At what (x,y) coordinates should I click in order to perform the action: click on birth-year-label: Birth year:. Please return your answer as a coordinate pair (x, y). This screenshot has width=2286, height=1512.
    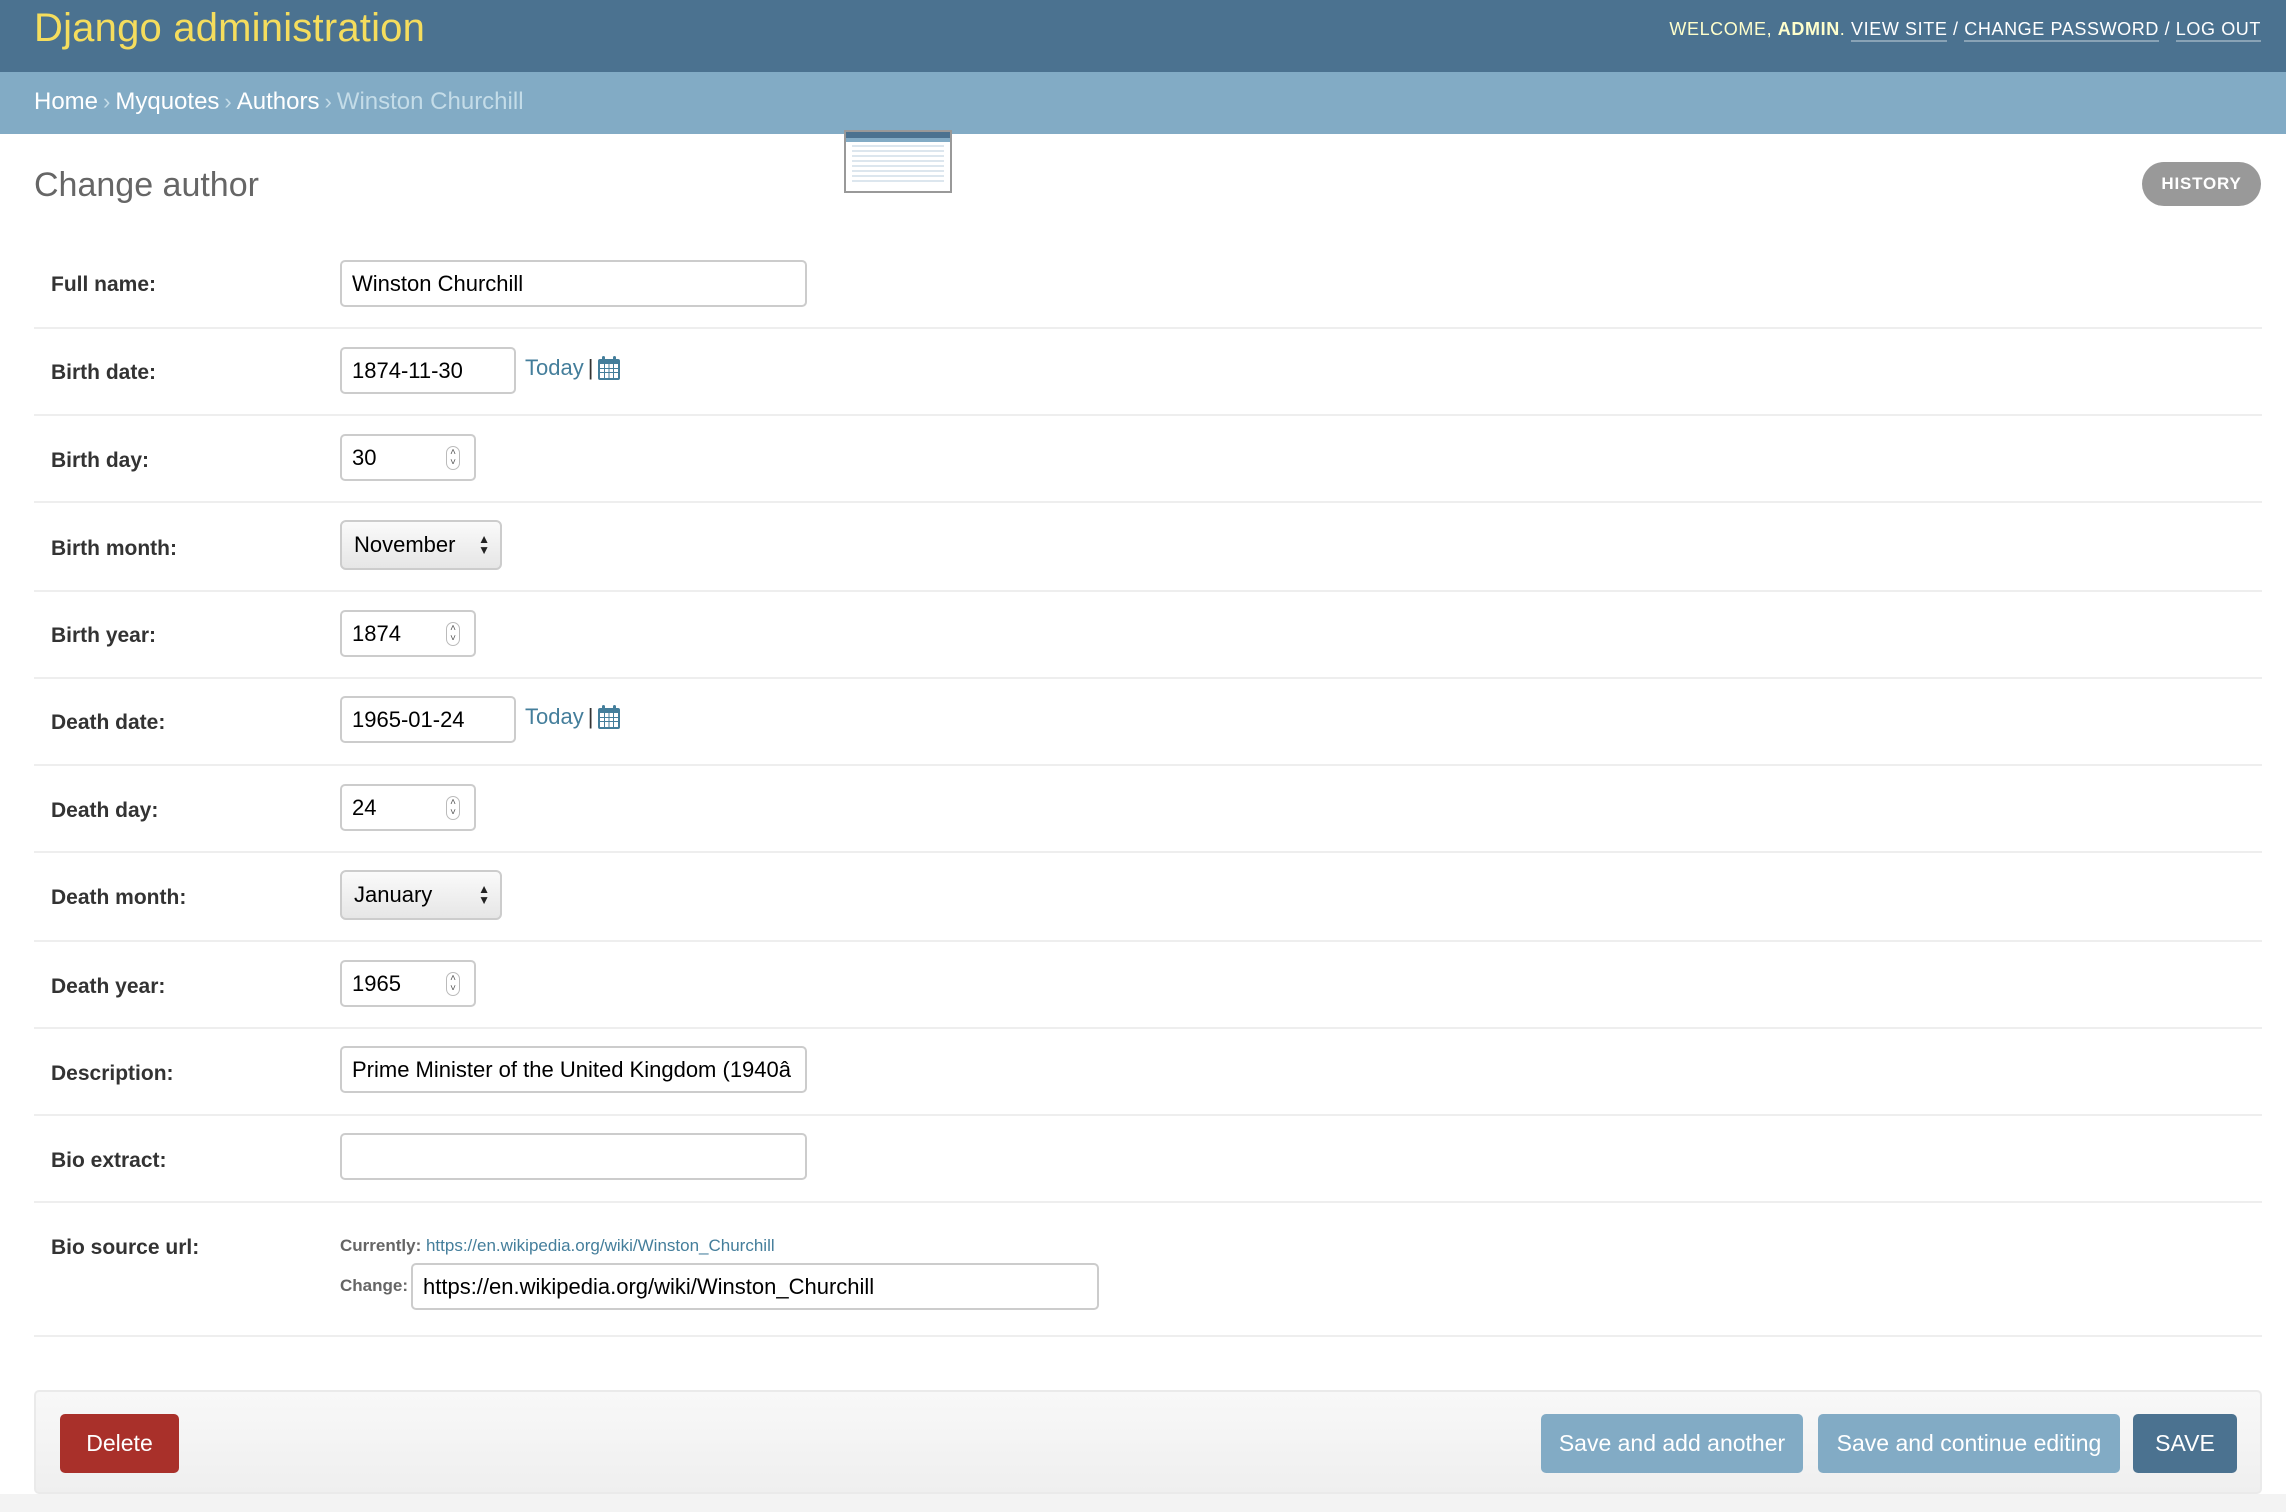
    Looking at the image, I should click on (104, 635).